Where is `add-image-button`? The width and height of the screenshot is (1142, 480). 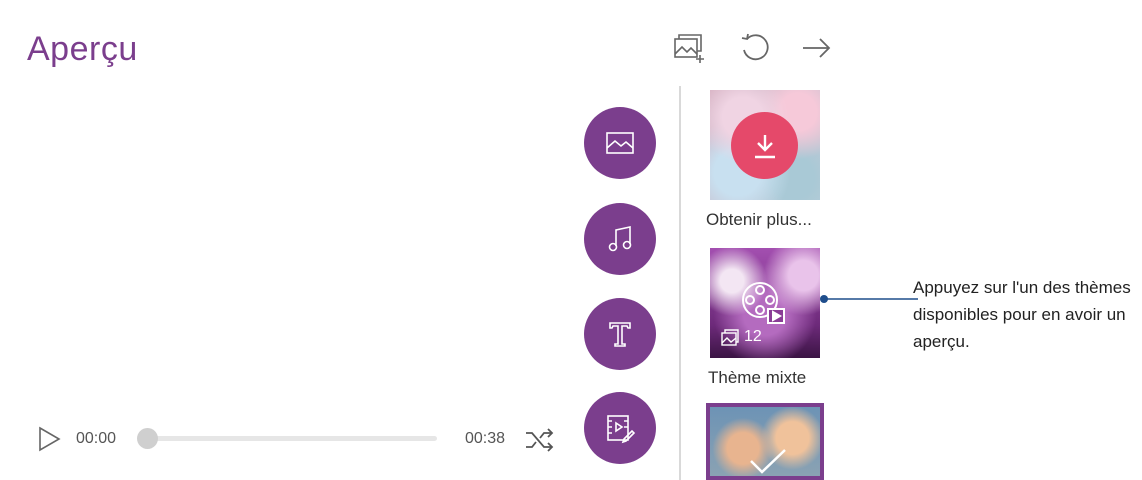
add-image-button is located at coordinates (620, 143).